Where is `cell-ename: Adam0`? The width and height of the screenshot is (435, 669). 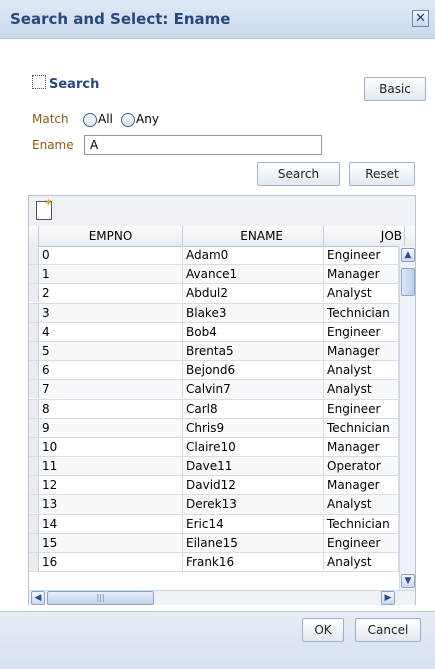 cell-ename: Adam0 is located at coordinates (253, 255).